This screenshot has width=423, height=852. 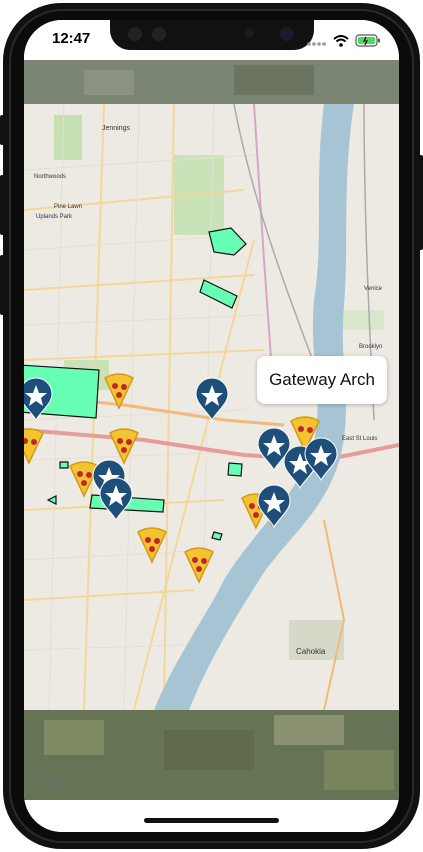 What do you see at coordinates (2, 205) in the screenshot?
I see `volume-up-button` at bounding box center [2, 205].